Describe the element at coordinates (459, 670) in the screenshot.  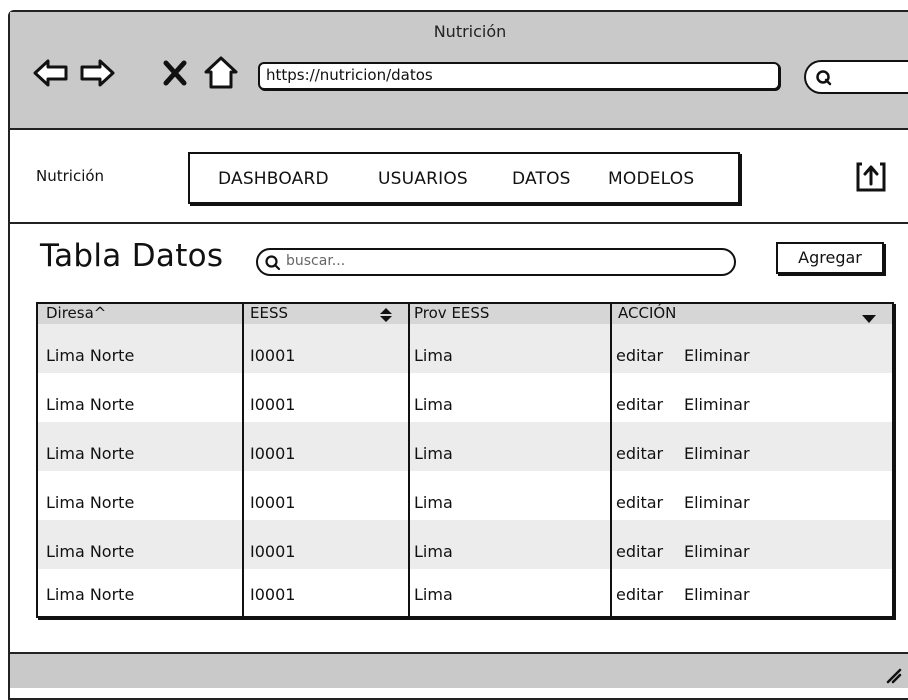
I see `status-bar` at that location.